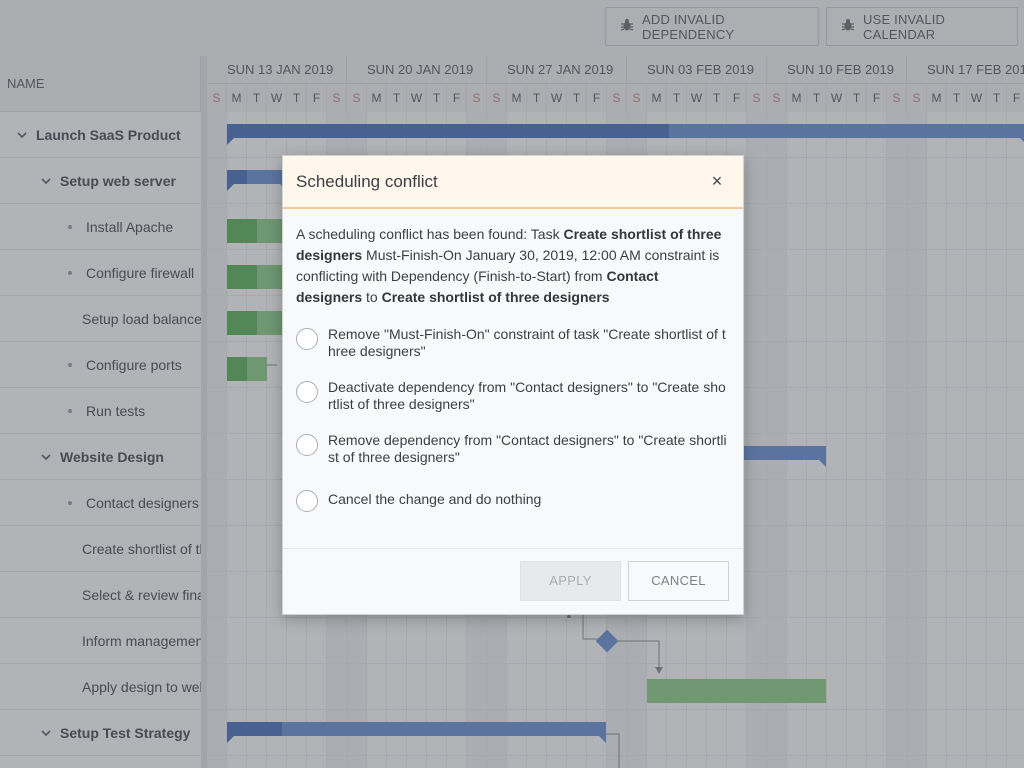  Describe the element at coordinates (513, 182) in the screenshot. I see `dialog-header: Scheduling conflict ×` at that location.